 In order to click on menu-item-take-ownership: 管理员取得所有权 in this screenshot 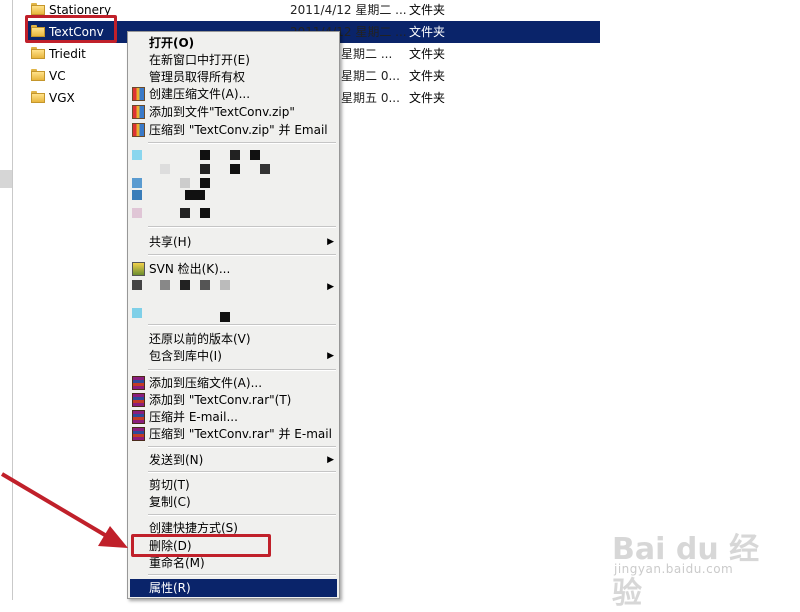, I will do `click(233, 77)`.